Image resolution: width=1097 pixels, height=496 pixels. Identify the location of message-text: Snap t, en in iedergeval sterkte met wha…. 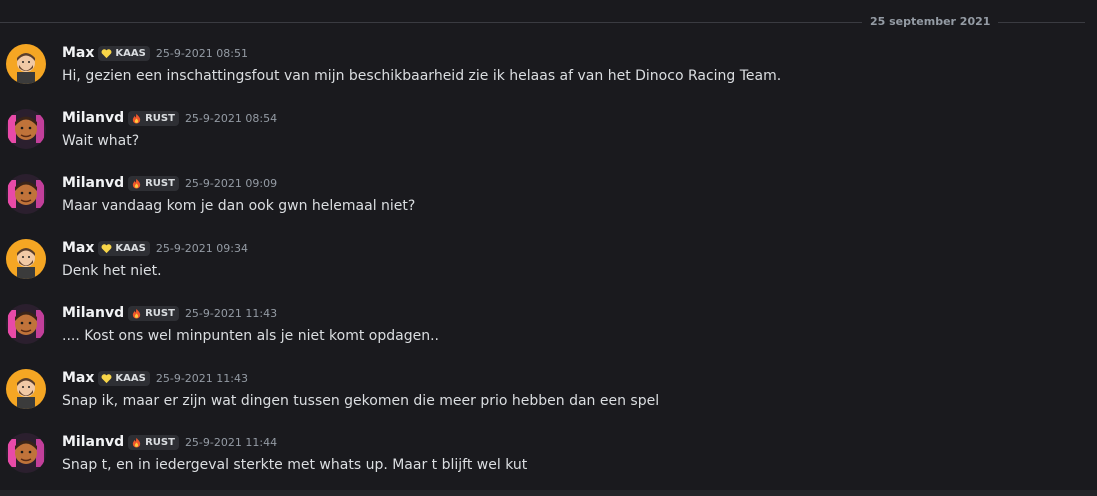
(295, 465).